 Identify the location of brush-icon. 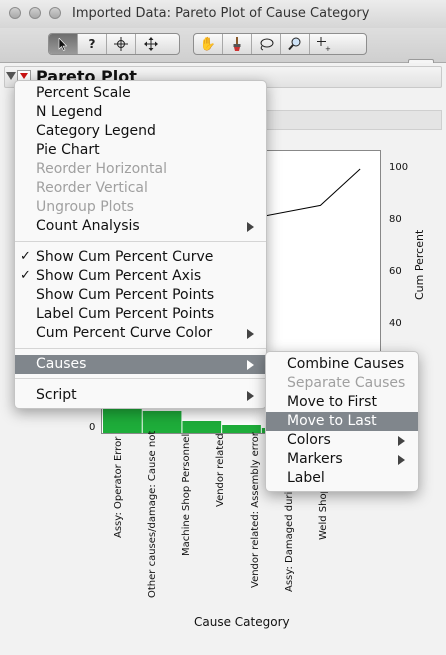
(237, 44).